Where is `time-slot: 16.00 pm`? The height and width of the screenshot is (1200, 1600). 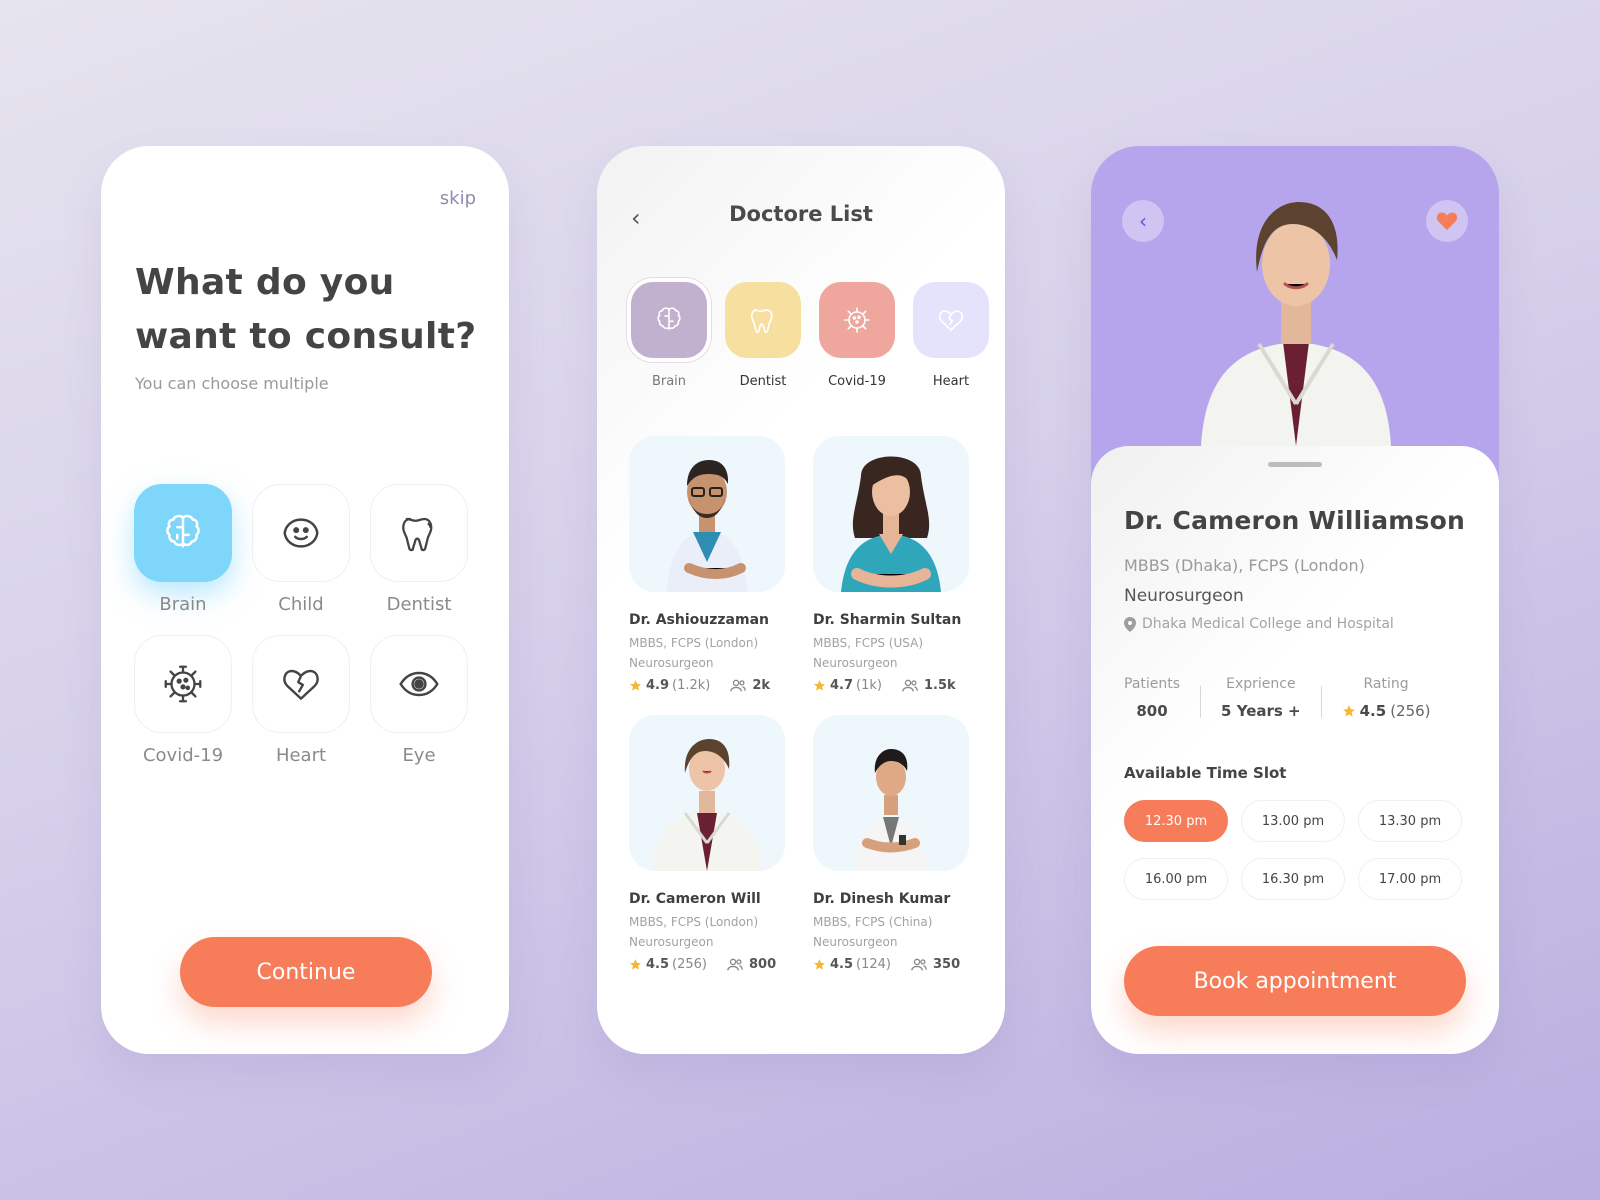 time-slot: 16.00 pm is located at coordinates (1176, 879).